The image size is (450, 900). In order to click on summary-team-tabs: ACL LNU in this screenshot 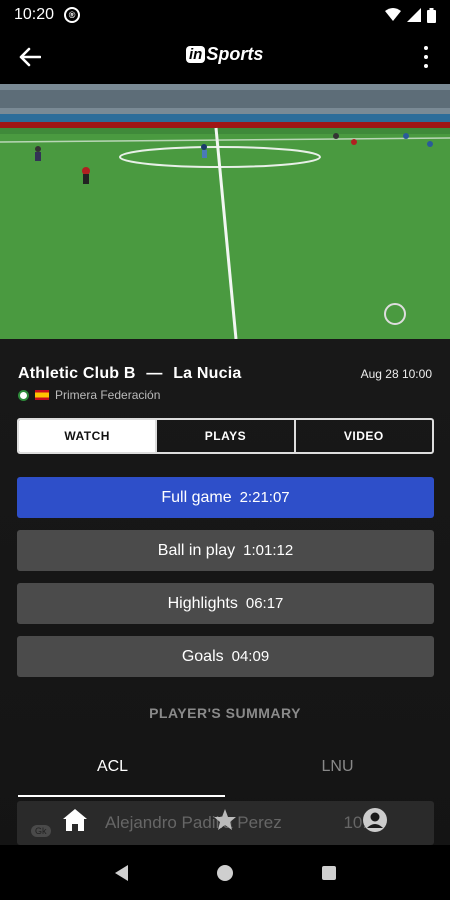, I will do `click(225, 770)`.